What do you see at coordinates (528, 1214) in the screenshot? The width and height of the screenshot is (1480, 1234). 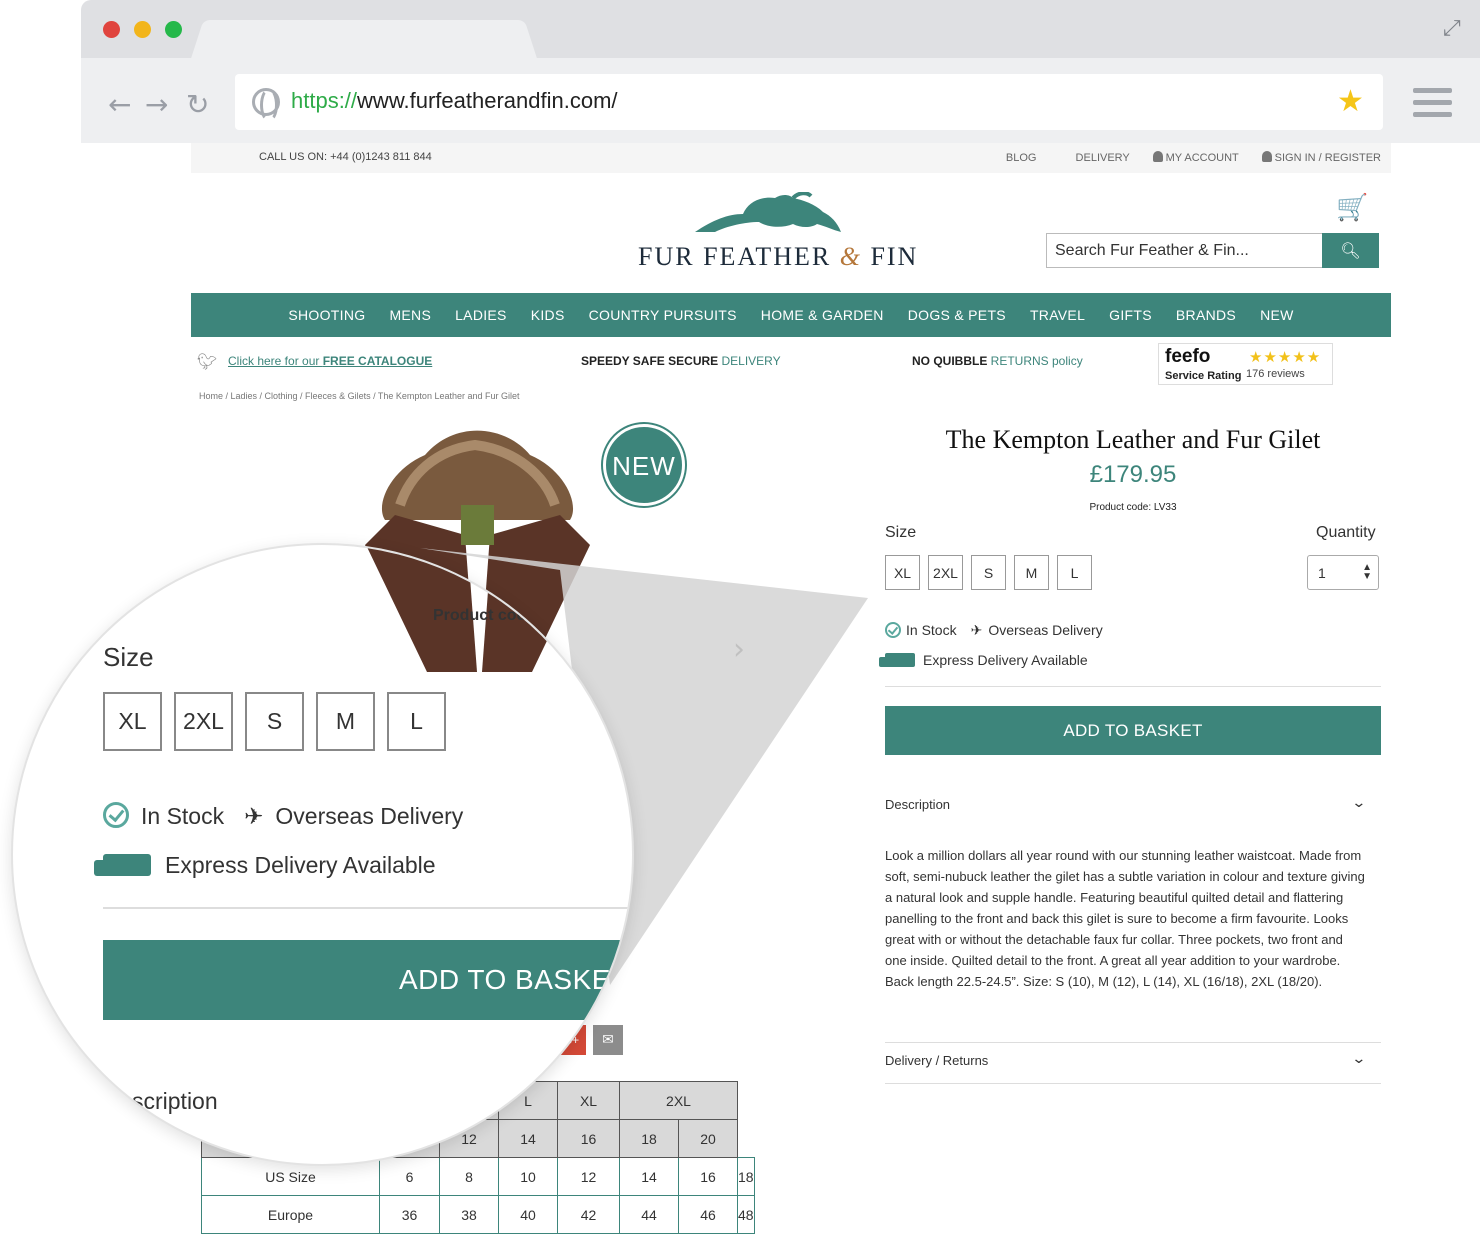 I see `table-cell: 40` at bounding box center [528, 1214].